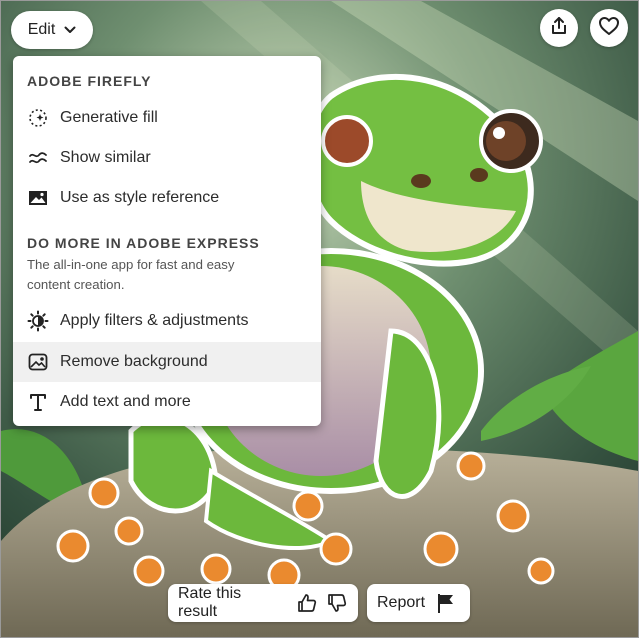  I want to click on menu-item-generative-fill: Generative fill, so click(167, 118).